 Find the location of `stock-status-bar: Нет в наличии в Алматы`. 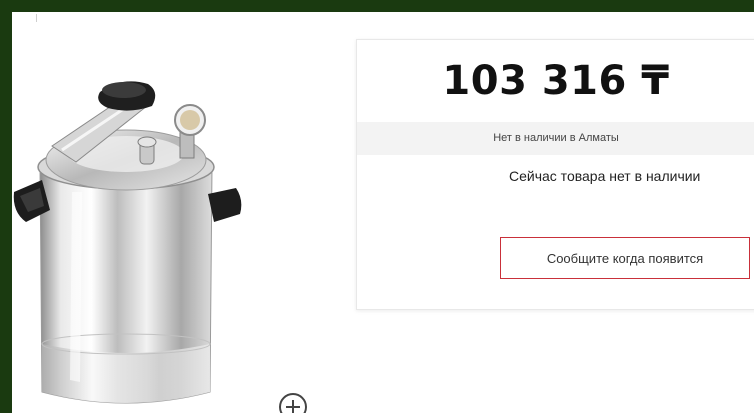

stock-status-bar: Нет в наличии в Алматы is located at coordinates (555, 138).